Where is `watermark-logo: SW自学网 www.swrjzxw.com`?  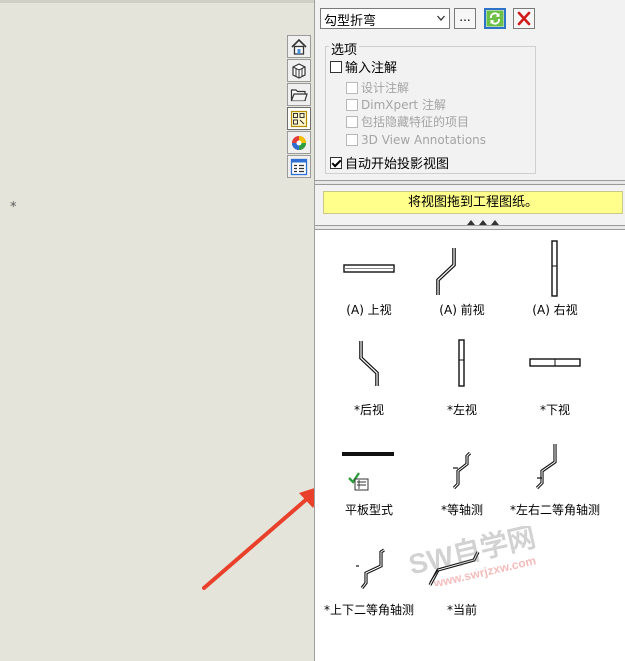
watermark-logo: SW自学网 www.swrjzxw.com is located at coordinates (471, 556).